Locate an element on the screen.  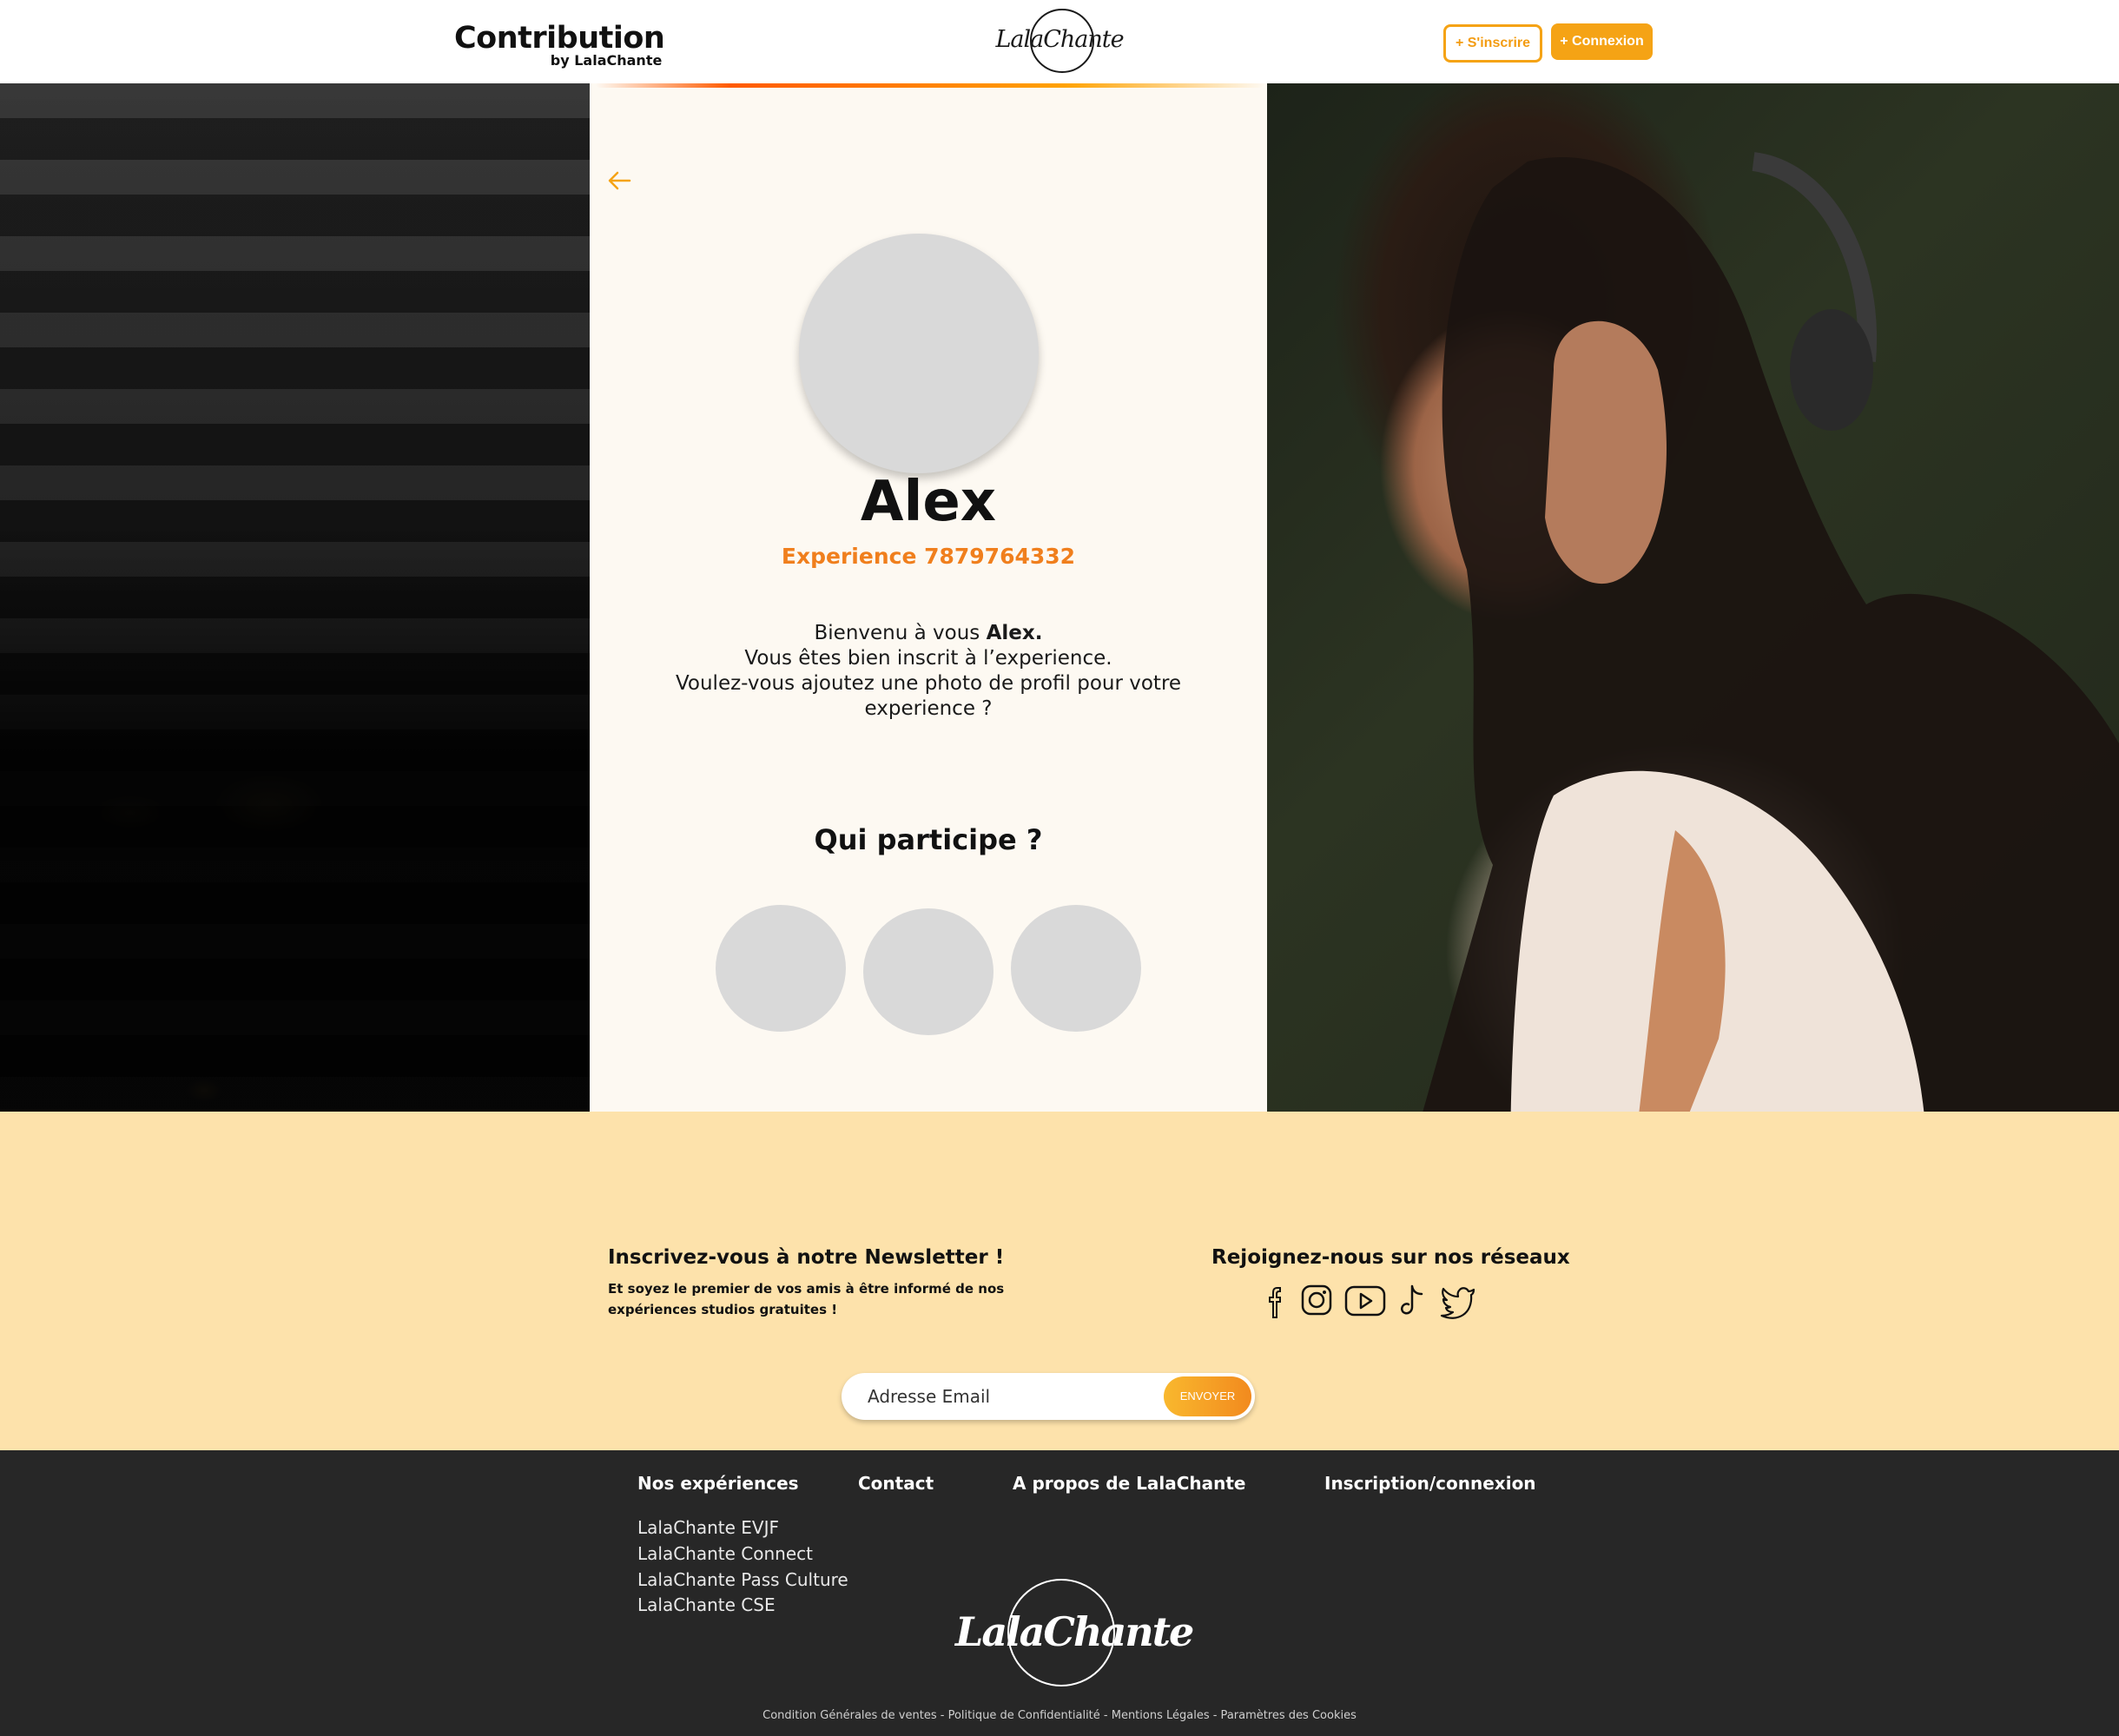
lalachante-logo: LalaChante is located at coordinates (1059, 41).